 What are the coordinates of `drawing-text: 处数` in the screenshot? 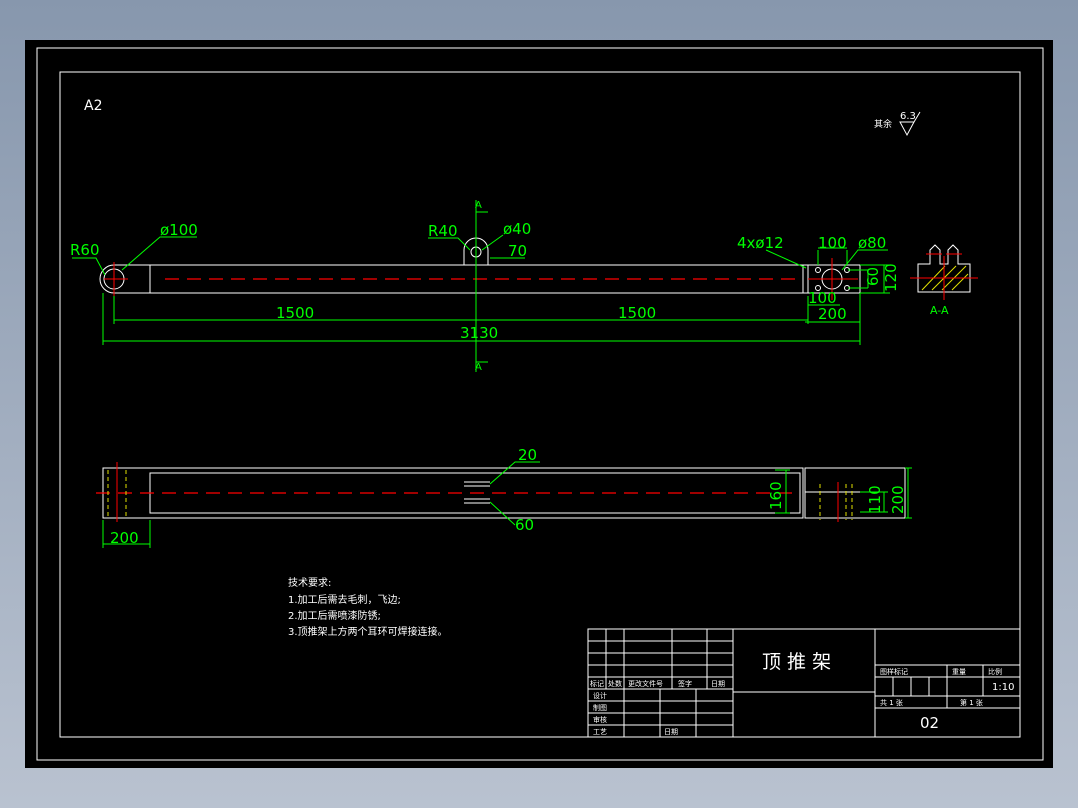 It's located at (615, 683).